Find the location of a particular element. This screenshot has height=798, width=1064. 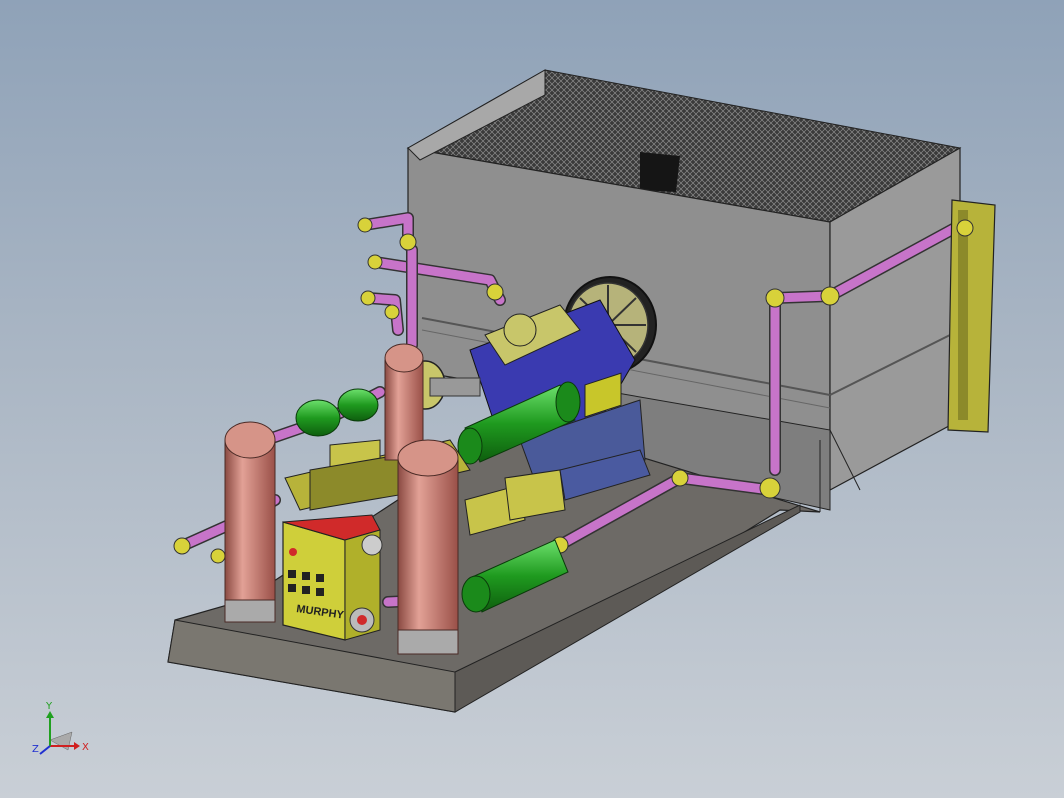

y-axis-arrowhead-icon is located at coordinates (50, 714).